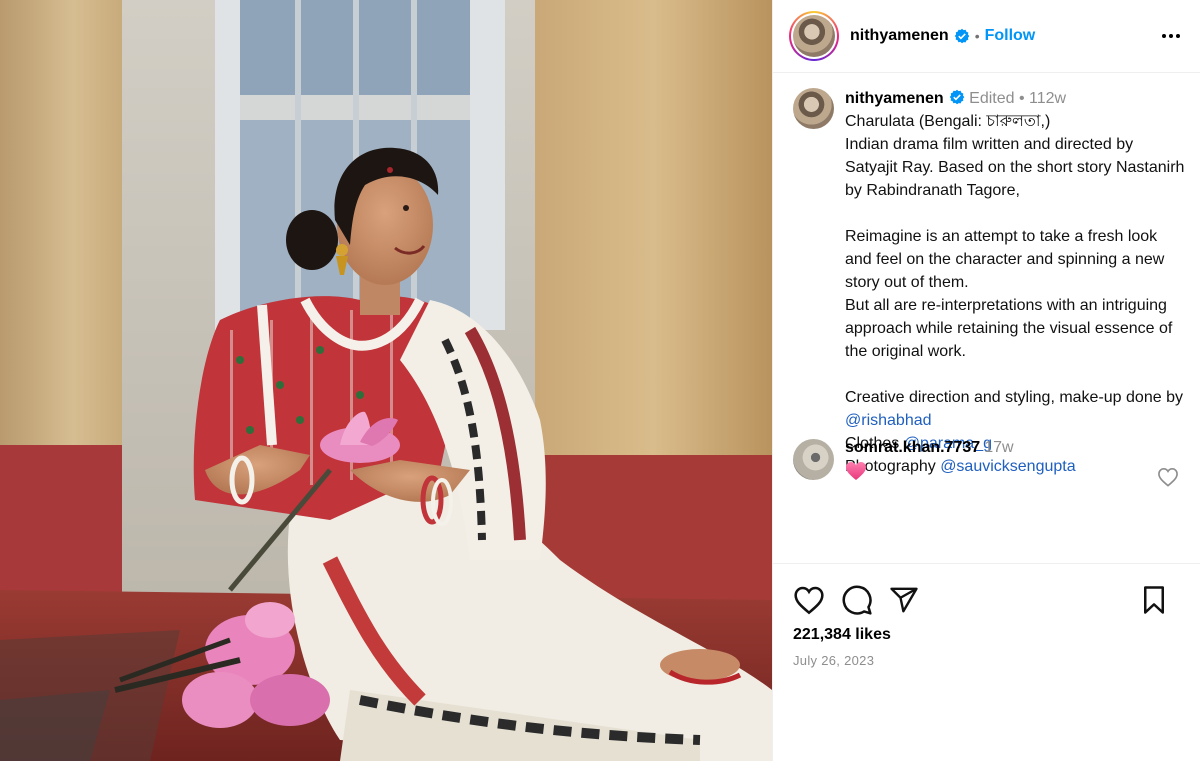  I want to click on author-avatar-story-ring, so click(814, 36).